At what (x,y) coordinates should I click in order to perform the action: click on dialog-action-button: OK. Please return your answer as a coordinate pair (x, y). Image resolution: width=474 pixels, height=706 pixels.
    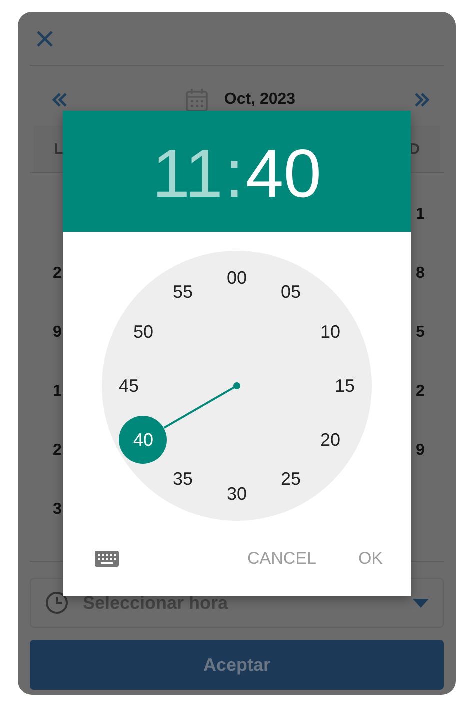
    Looking at the image, I should click on (370, 558).